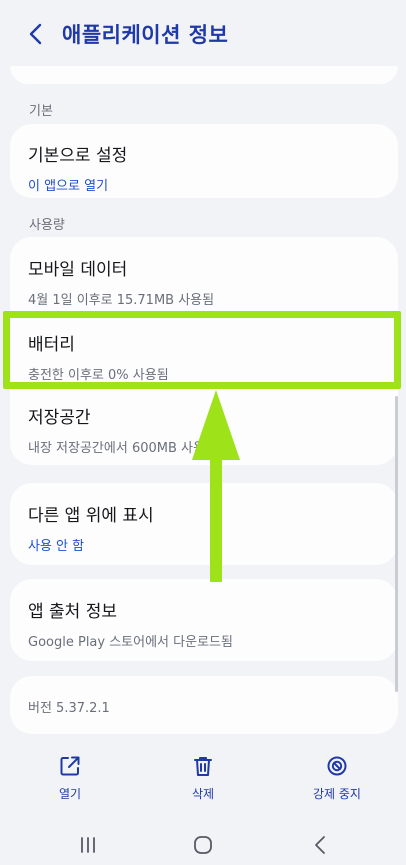  I want to click on list-item-mobile-data: 모바일 데이터 4월 1일 이후로 15.71MB 사용됨, so click(208, 281).